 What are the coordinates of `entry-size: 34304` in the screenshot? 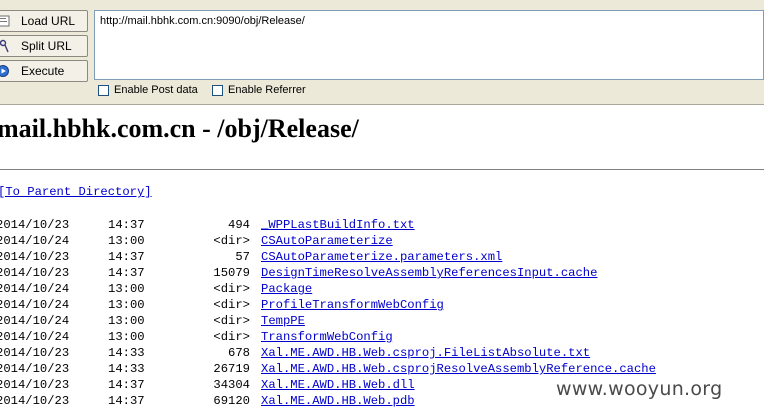 It's located at (231, 385).